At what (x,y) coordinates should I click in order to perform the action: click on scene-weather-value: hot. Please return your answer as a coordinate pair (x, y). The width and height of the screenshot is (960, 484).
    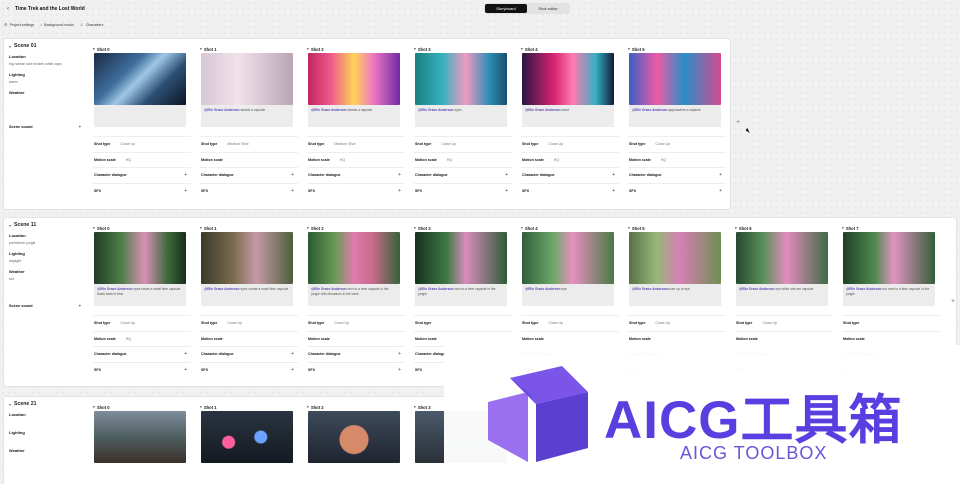
    Looking at the image, I should click on (46, 280).